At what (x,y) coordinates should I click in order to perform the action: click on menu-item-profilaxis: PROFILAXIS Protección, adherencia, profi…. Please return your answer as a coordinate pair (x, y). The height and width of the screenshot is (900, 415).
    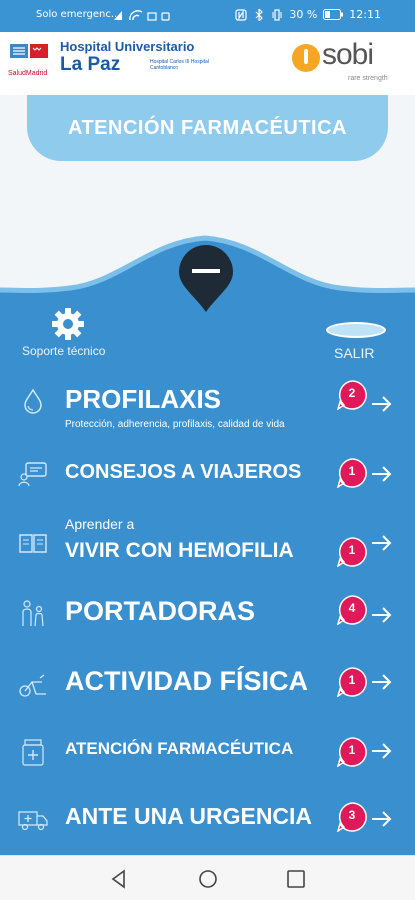
    Looking at the image, I should click on (207, 408).